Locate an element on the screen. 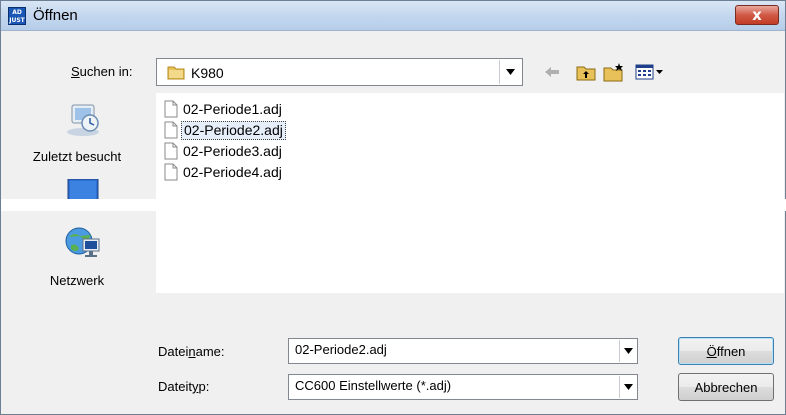 This screenshot has width=786, height=415. lookin-combo: K980 is located at coordinates (339, 72).